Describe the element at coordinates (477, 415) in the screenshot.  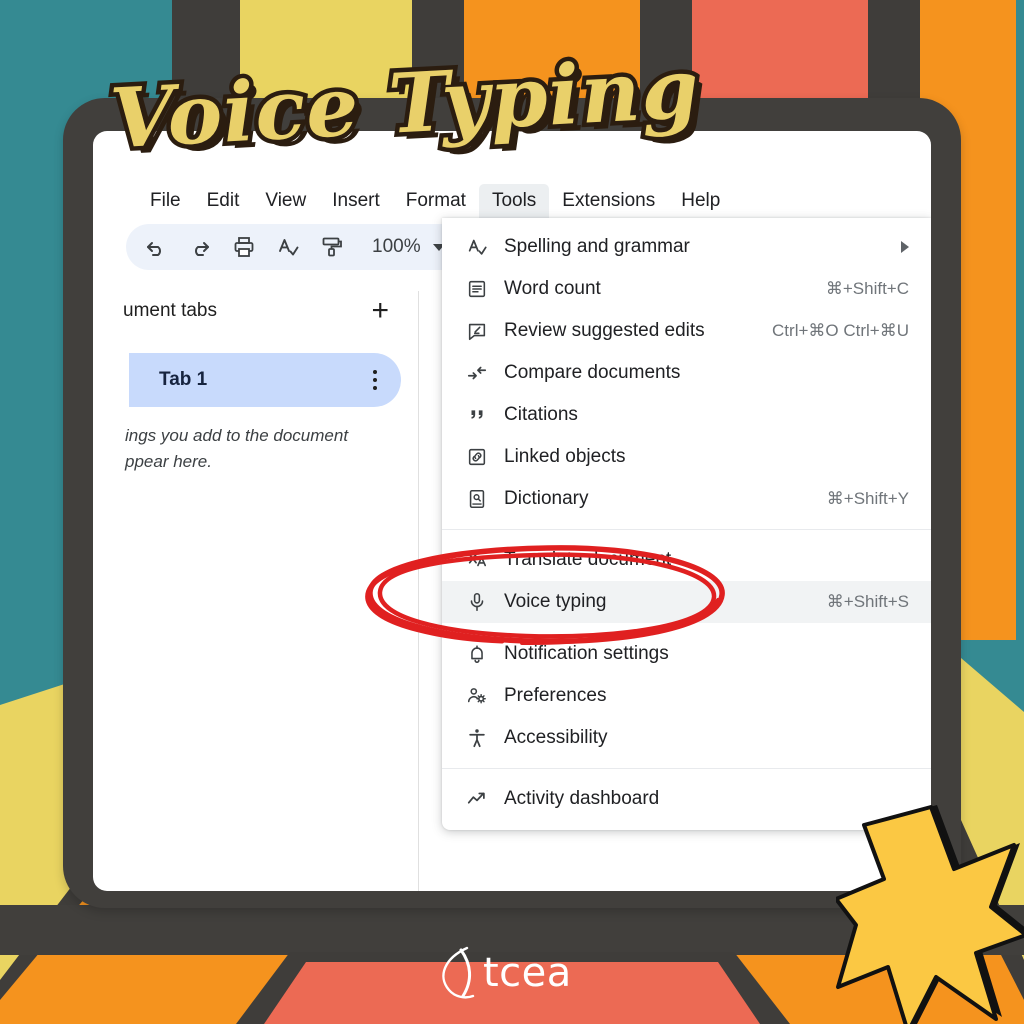
I see `citations-icon` at that location.